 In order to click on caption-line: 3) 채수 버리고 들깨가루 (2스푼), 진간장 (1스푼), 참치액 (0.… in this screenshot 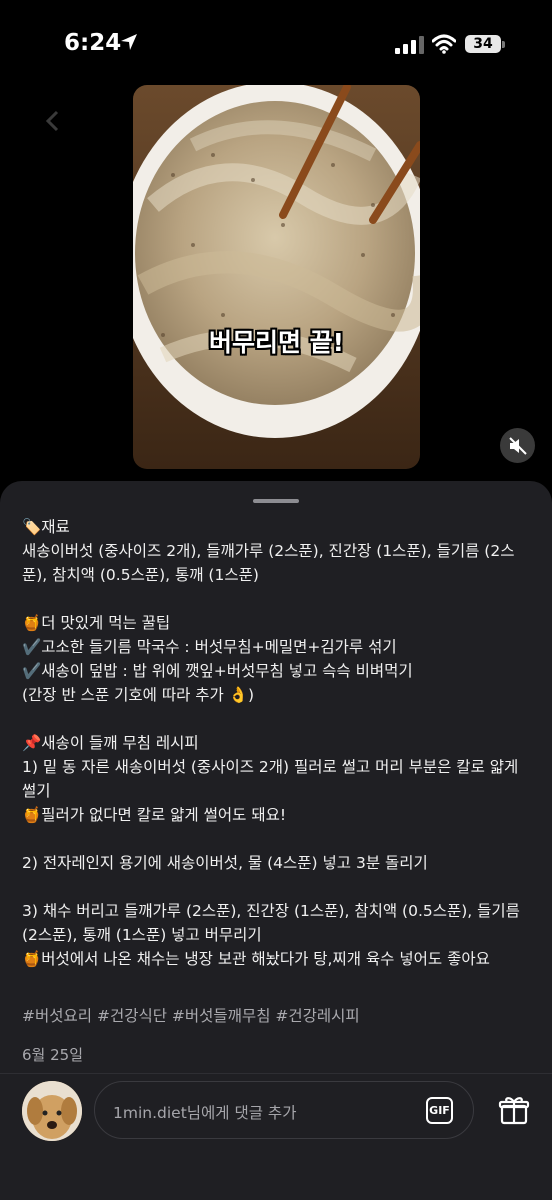, I will do `click(271, 911)`.